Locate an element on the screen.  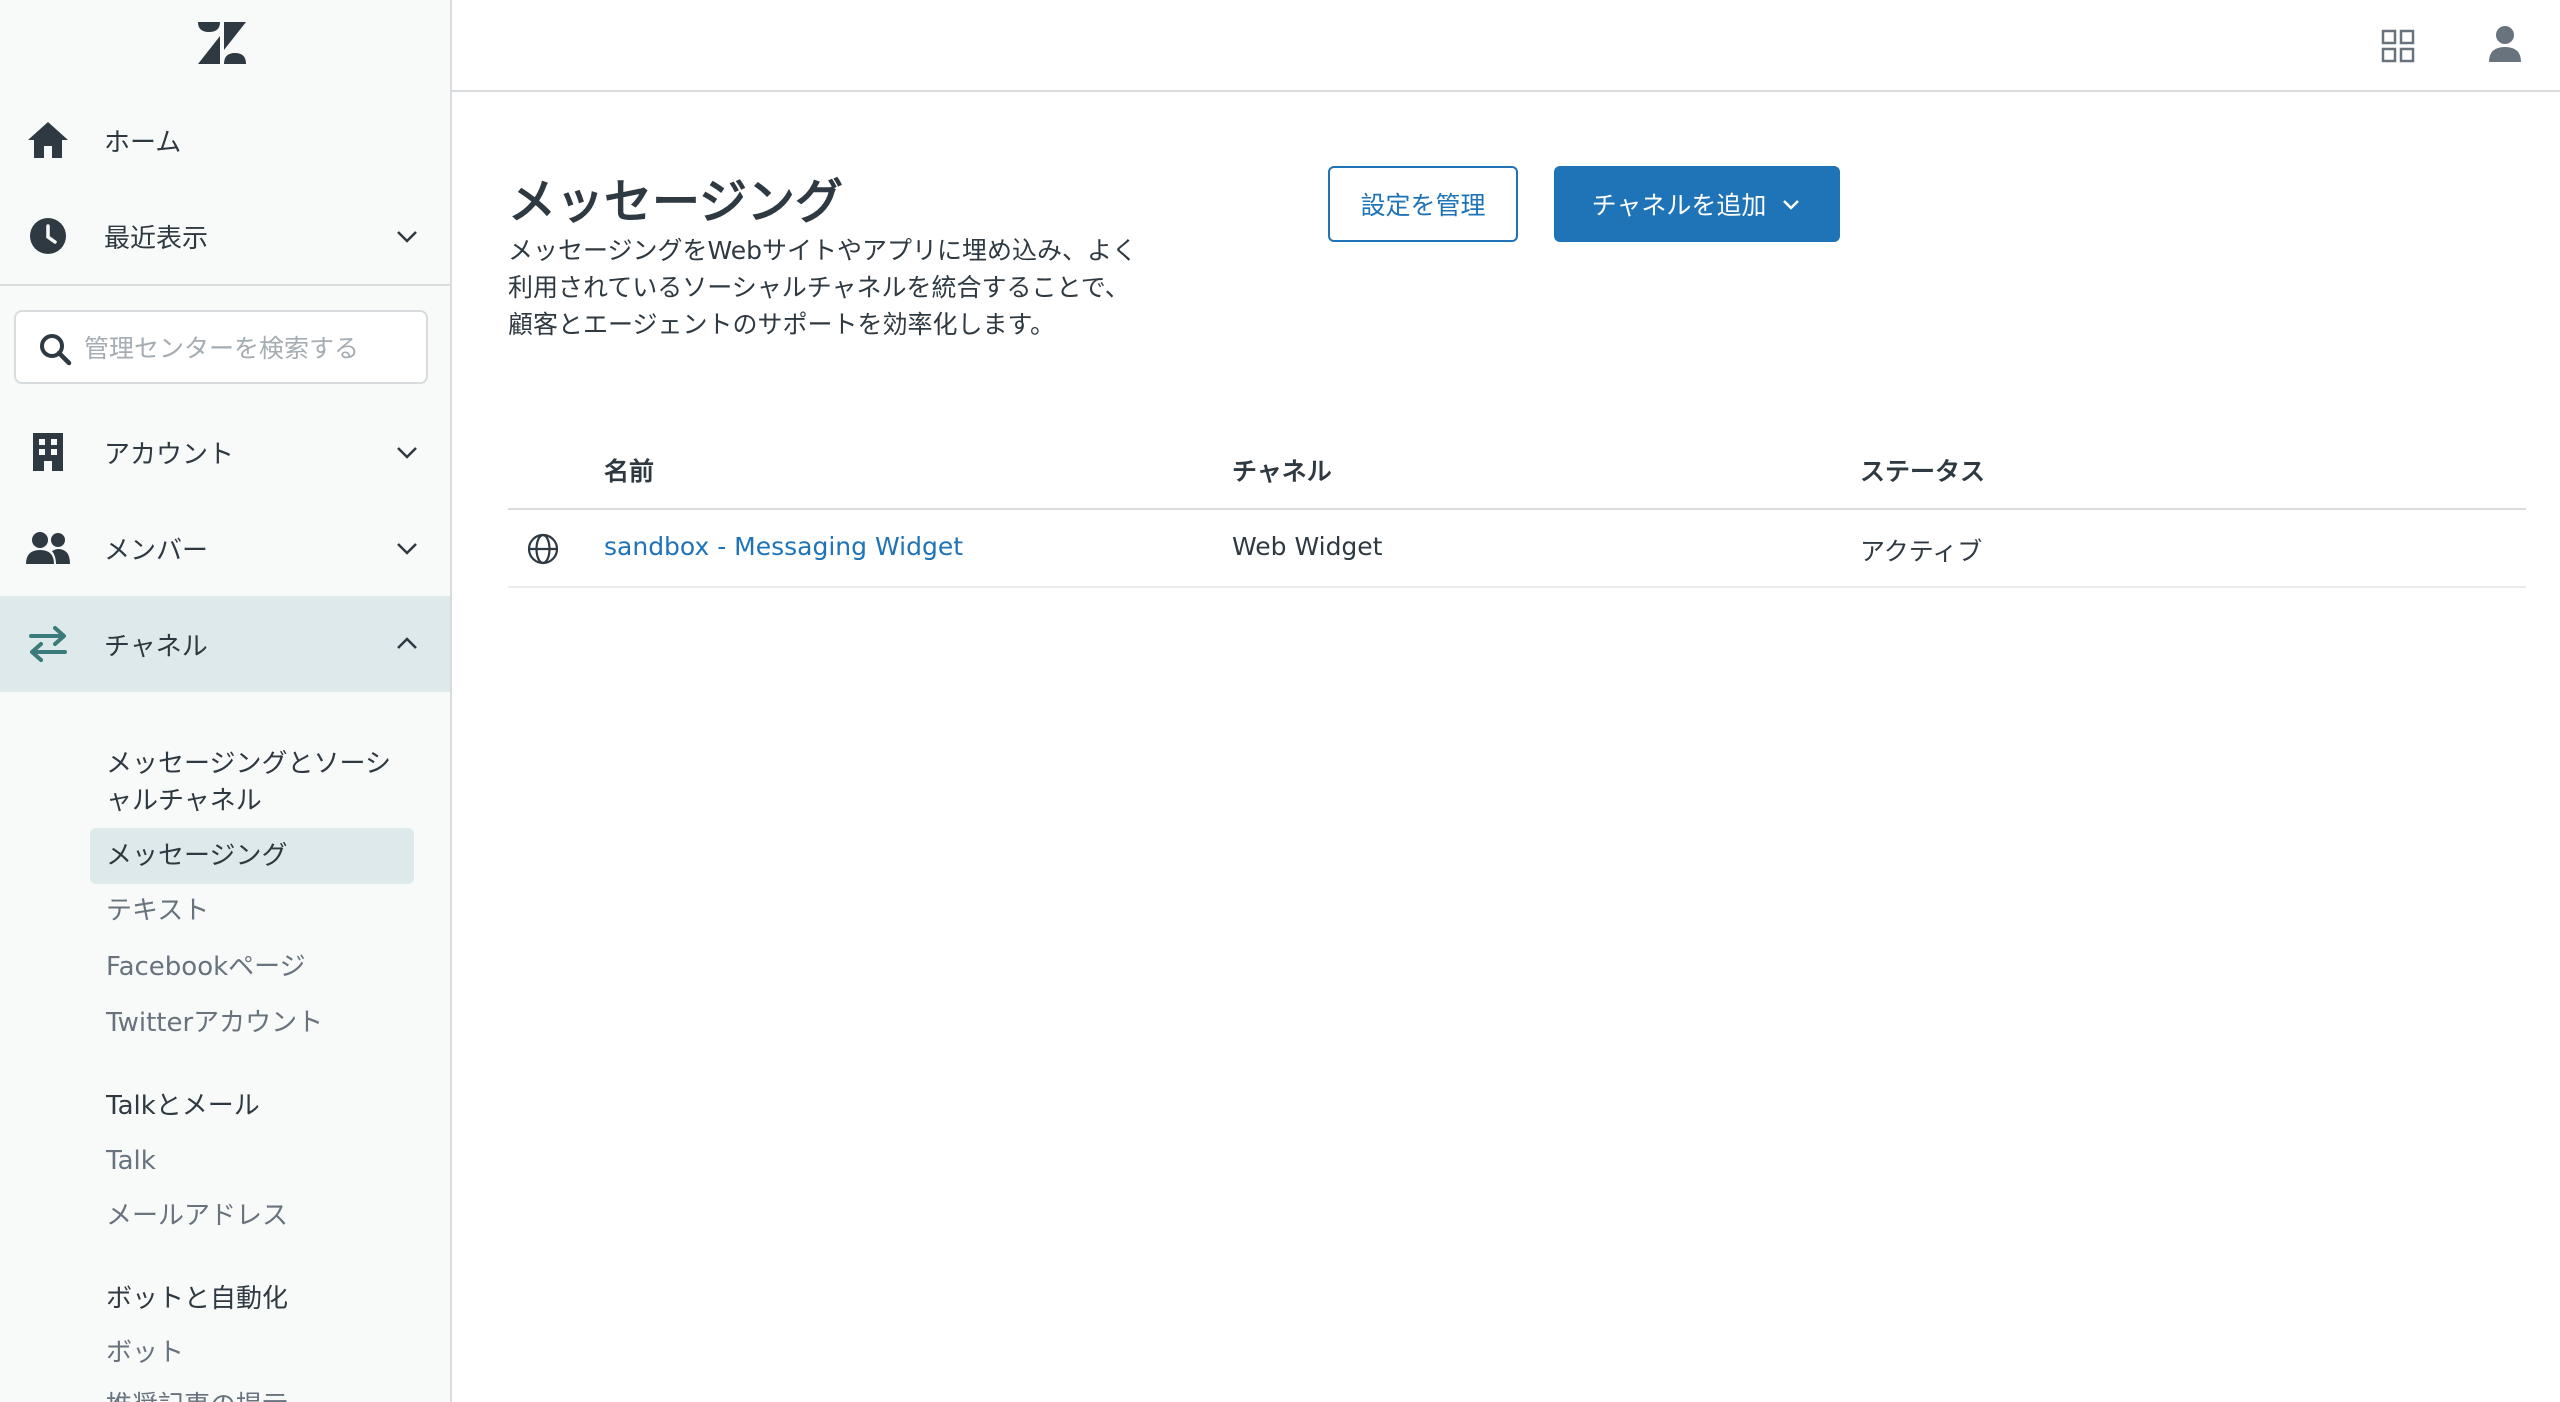
nav-home-label: ホーム is located at coordinates (143, 142).